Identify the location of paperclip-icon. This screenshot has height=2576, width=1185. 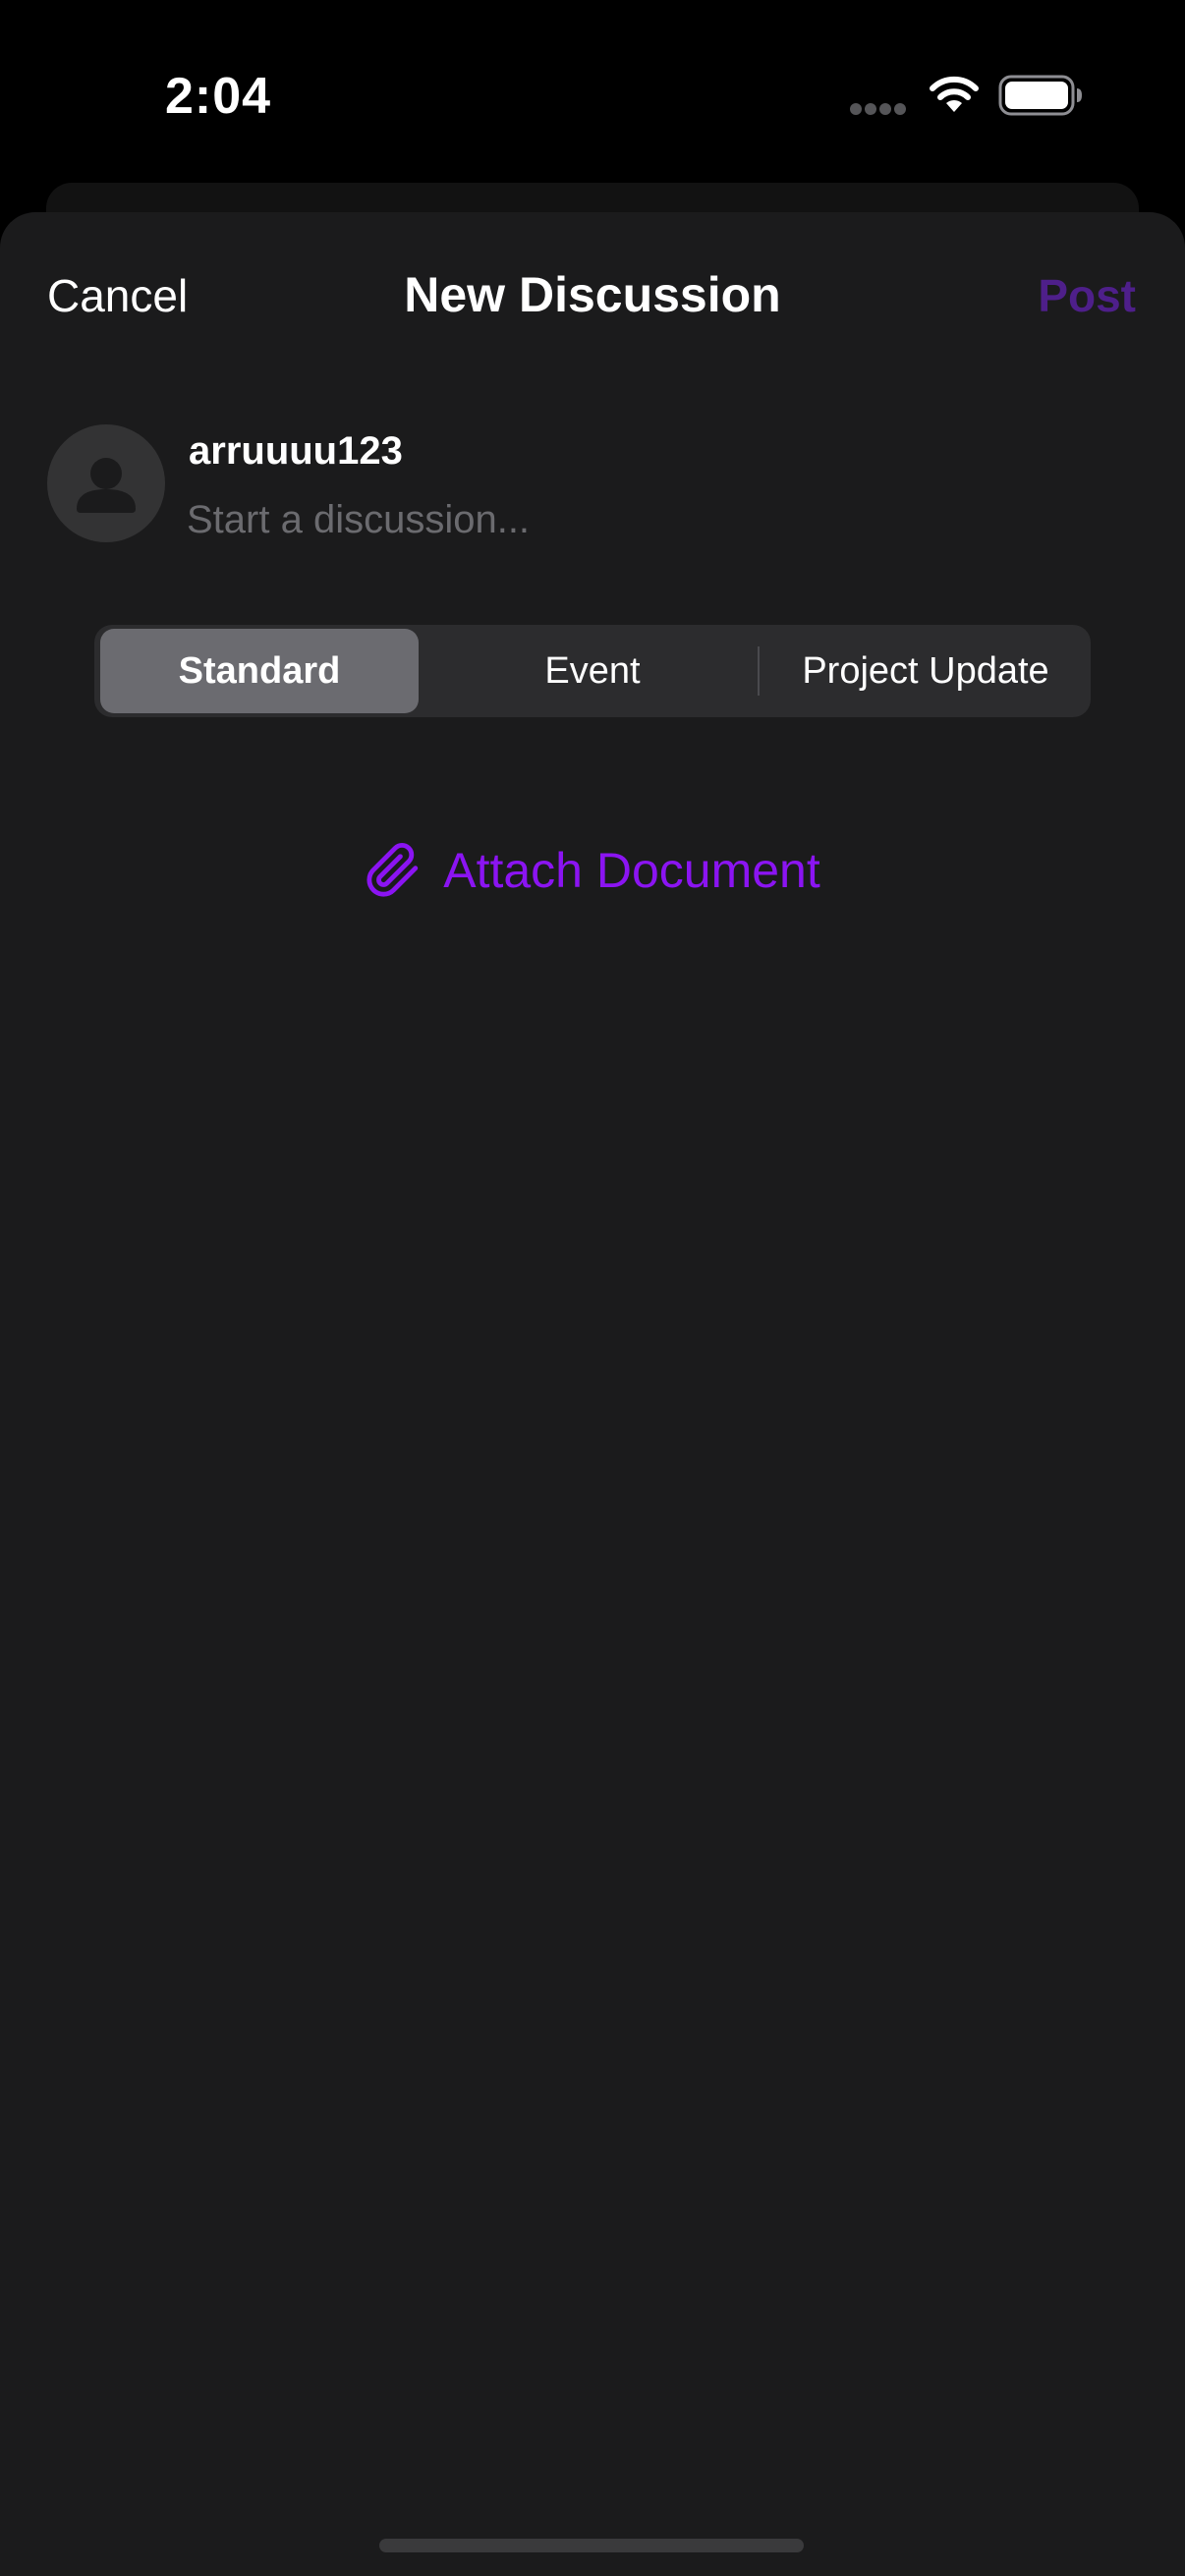
(393, 869).